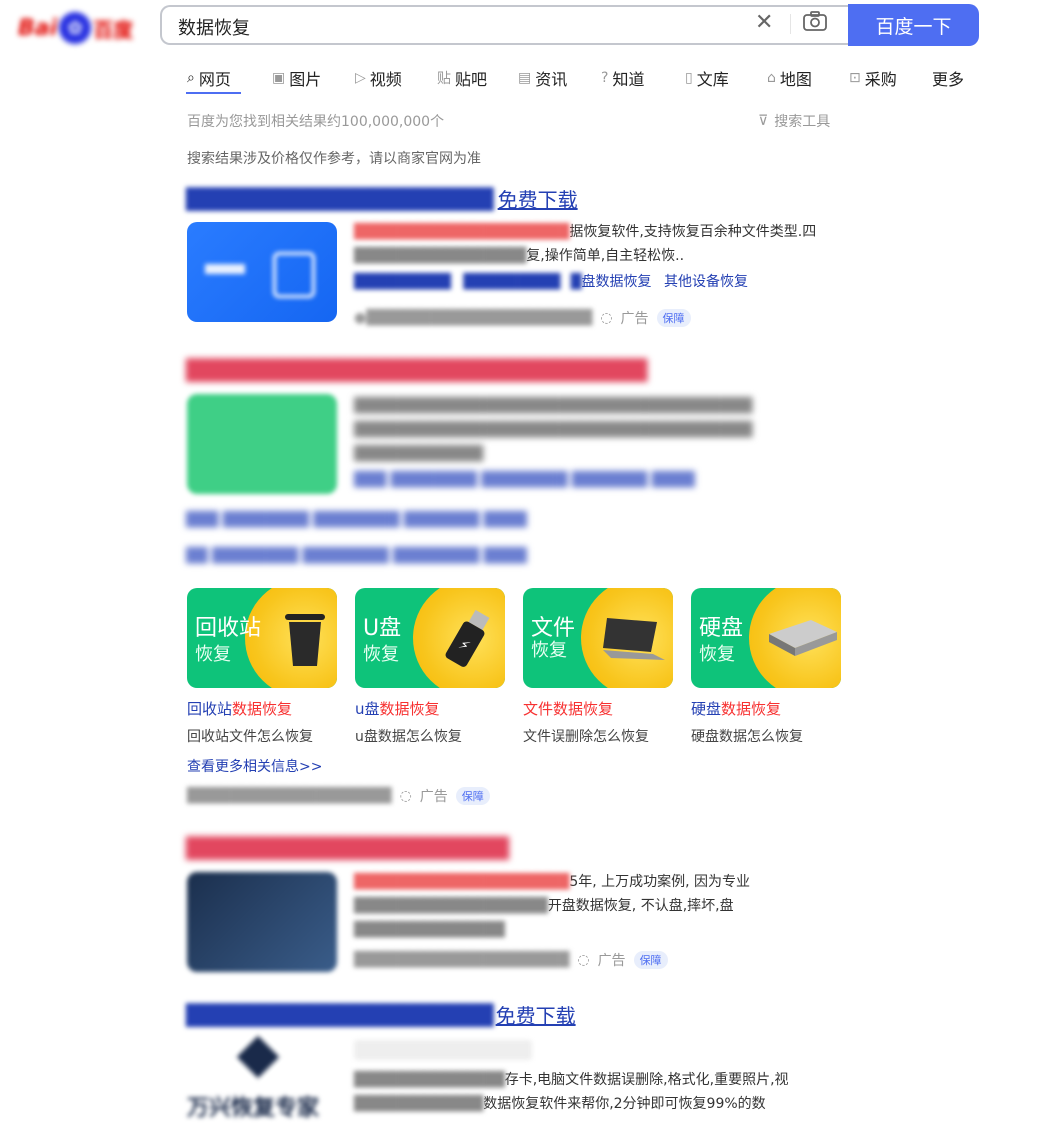 The image size is (1040, 1136). What do you see at coordinates (794, 121) in the screenshot?
I see `search-tools-button: ⊽ 搜索工具` at bounding box center [794, 121].